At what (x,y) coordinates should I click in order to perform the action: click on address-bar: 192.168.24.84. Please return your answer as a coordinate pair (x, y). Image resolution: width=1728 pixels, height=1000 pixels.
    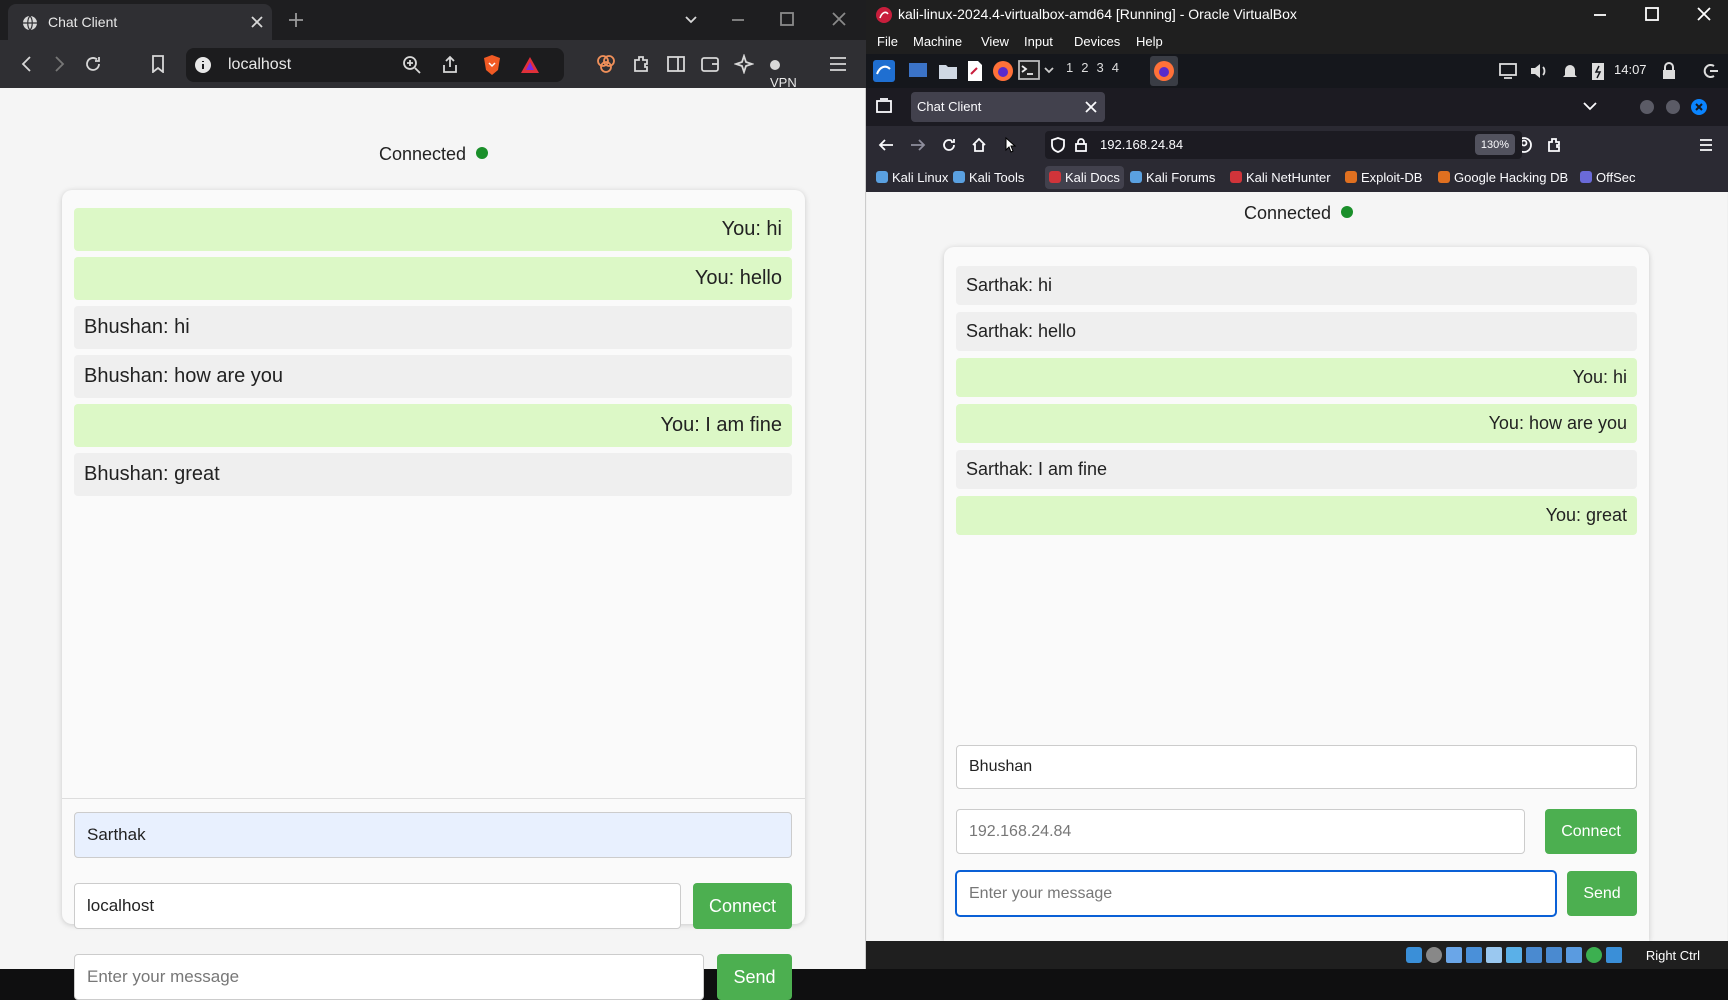
    Looking at the image, I should click on (1283, 145).